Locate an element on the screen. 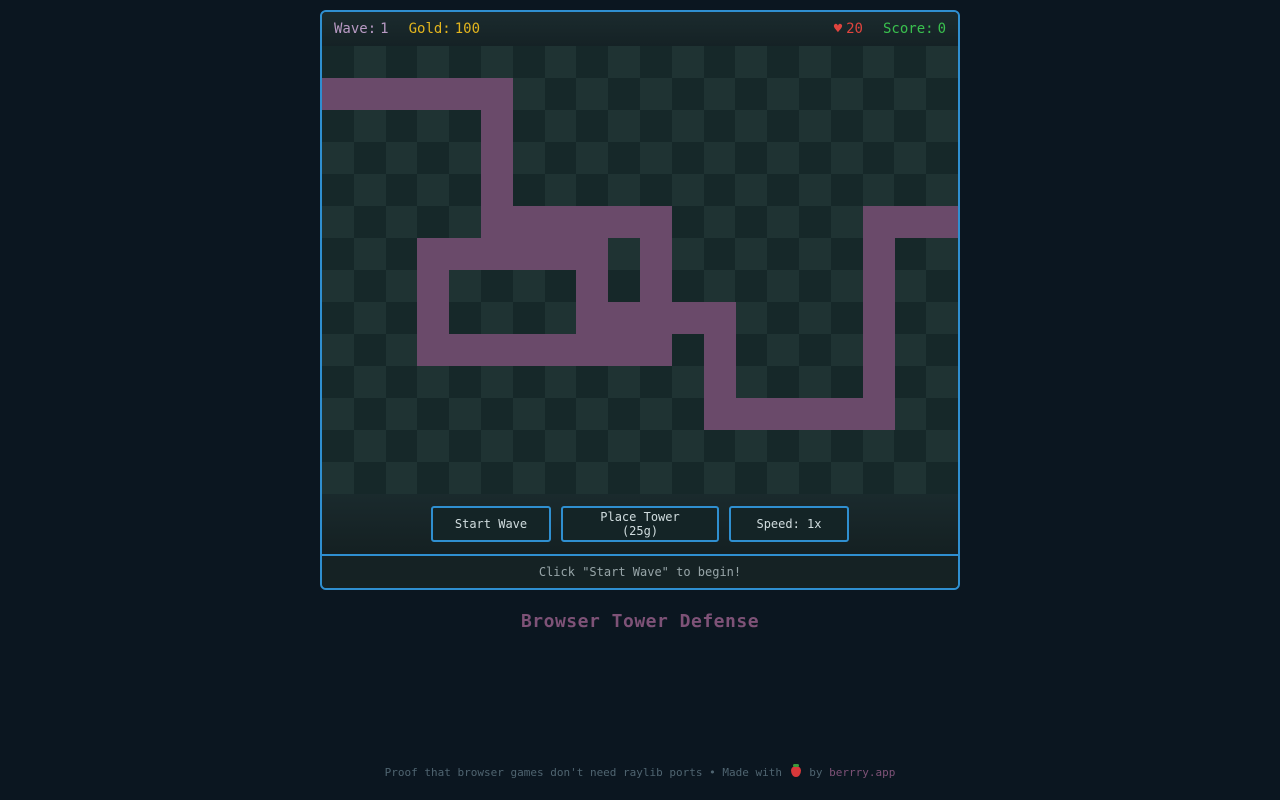 This screenshot has width=1280, height=800. start-wave-button: Start Wave is located at coordinates (491, 524).